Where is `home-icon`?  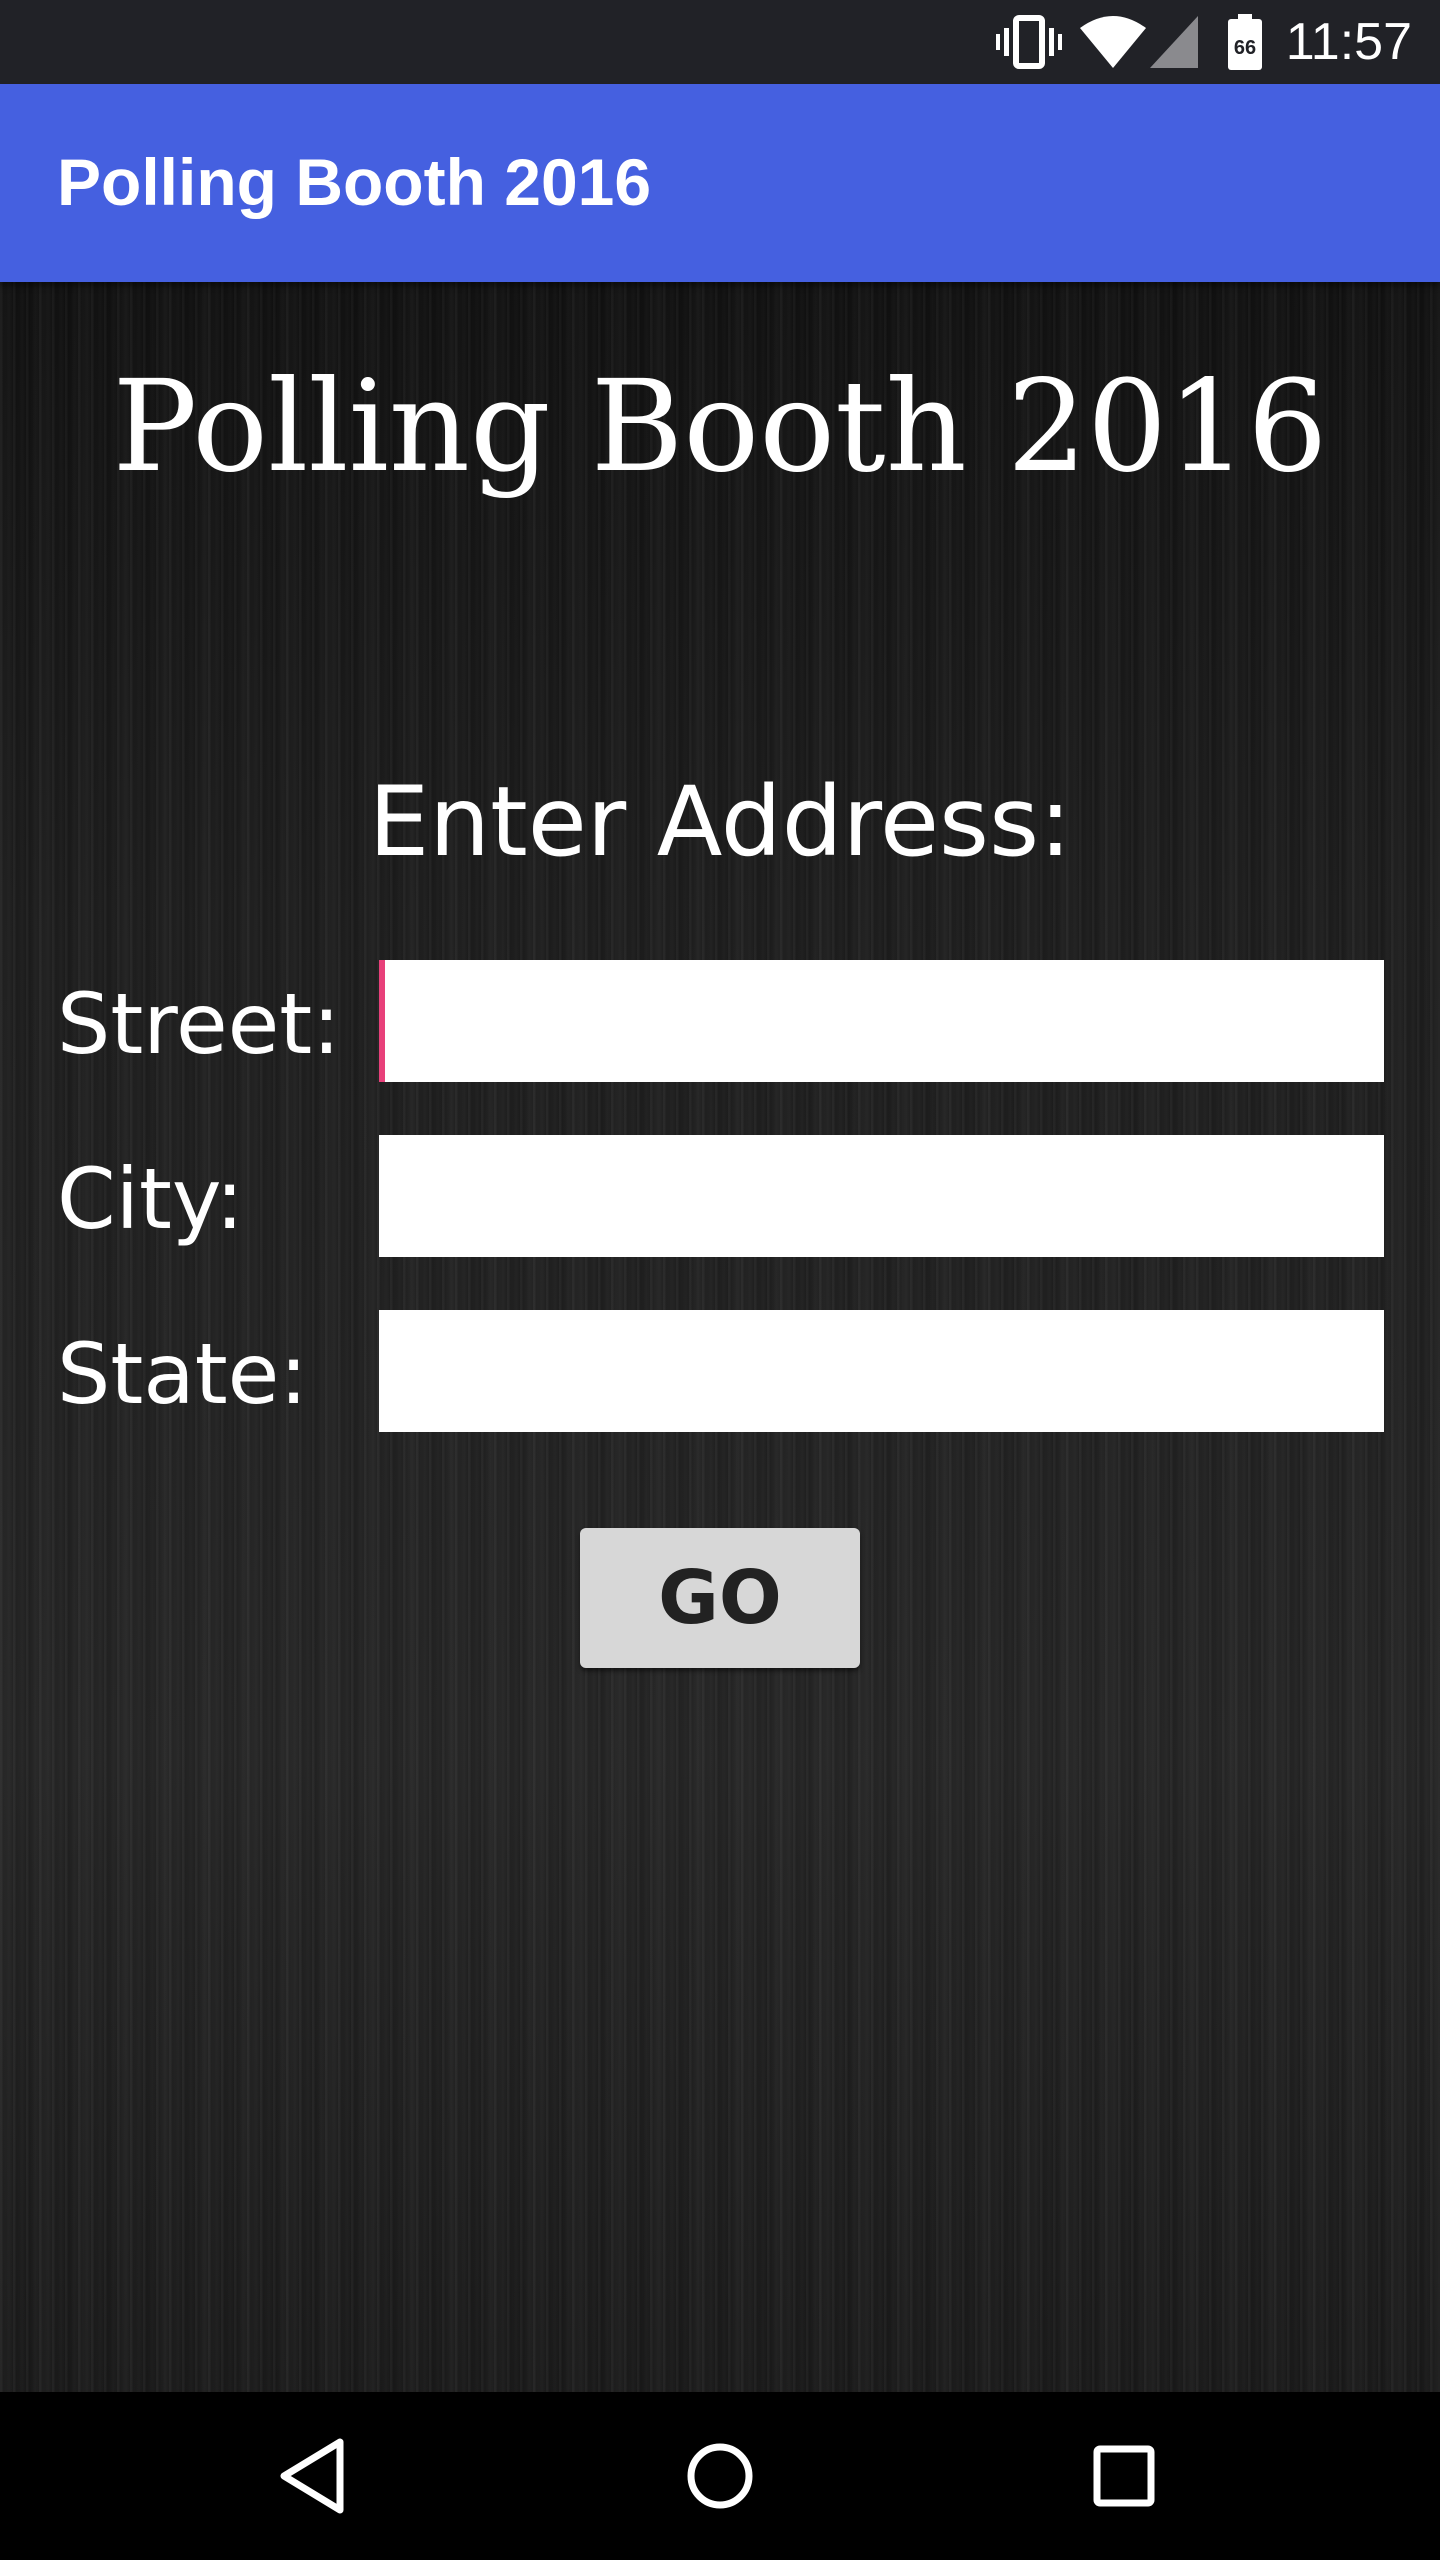
home-icon is located at coordinates (720, 2476).